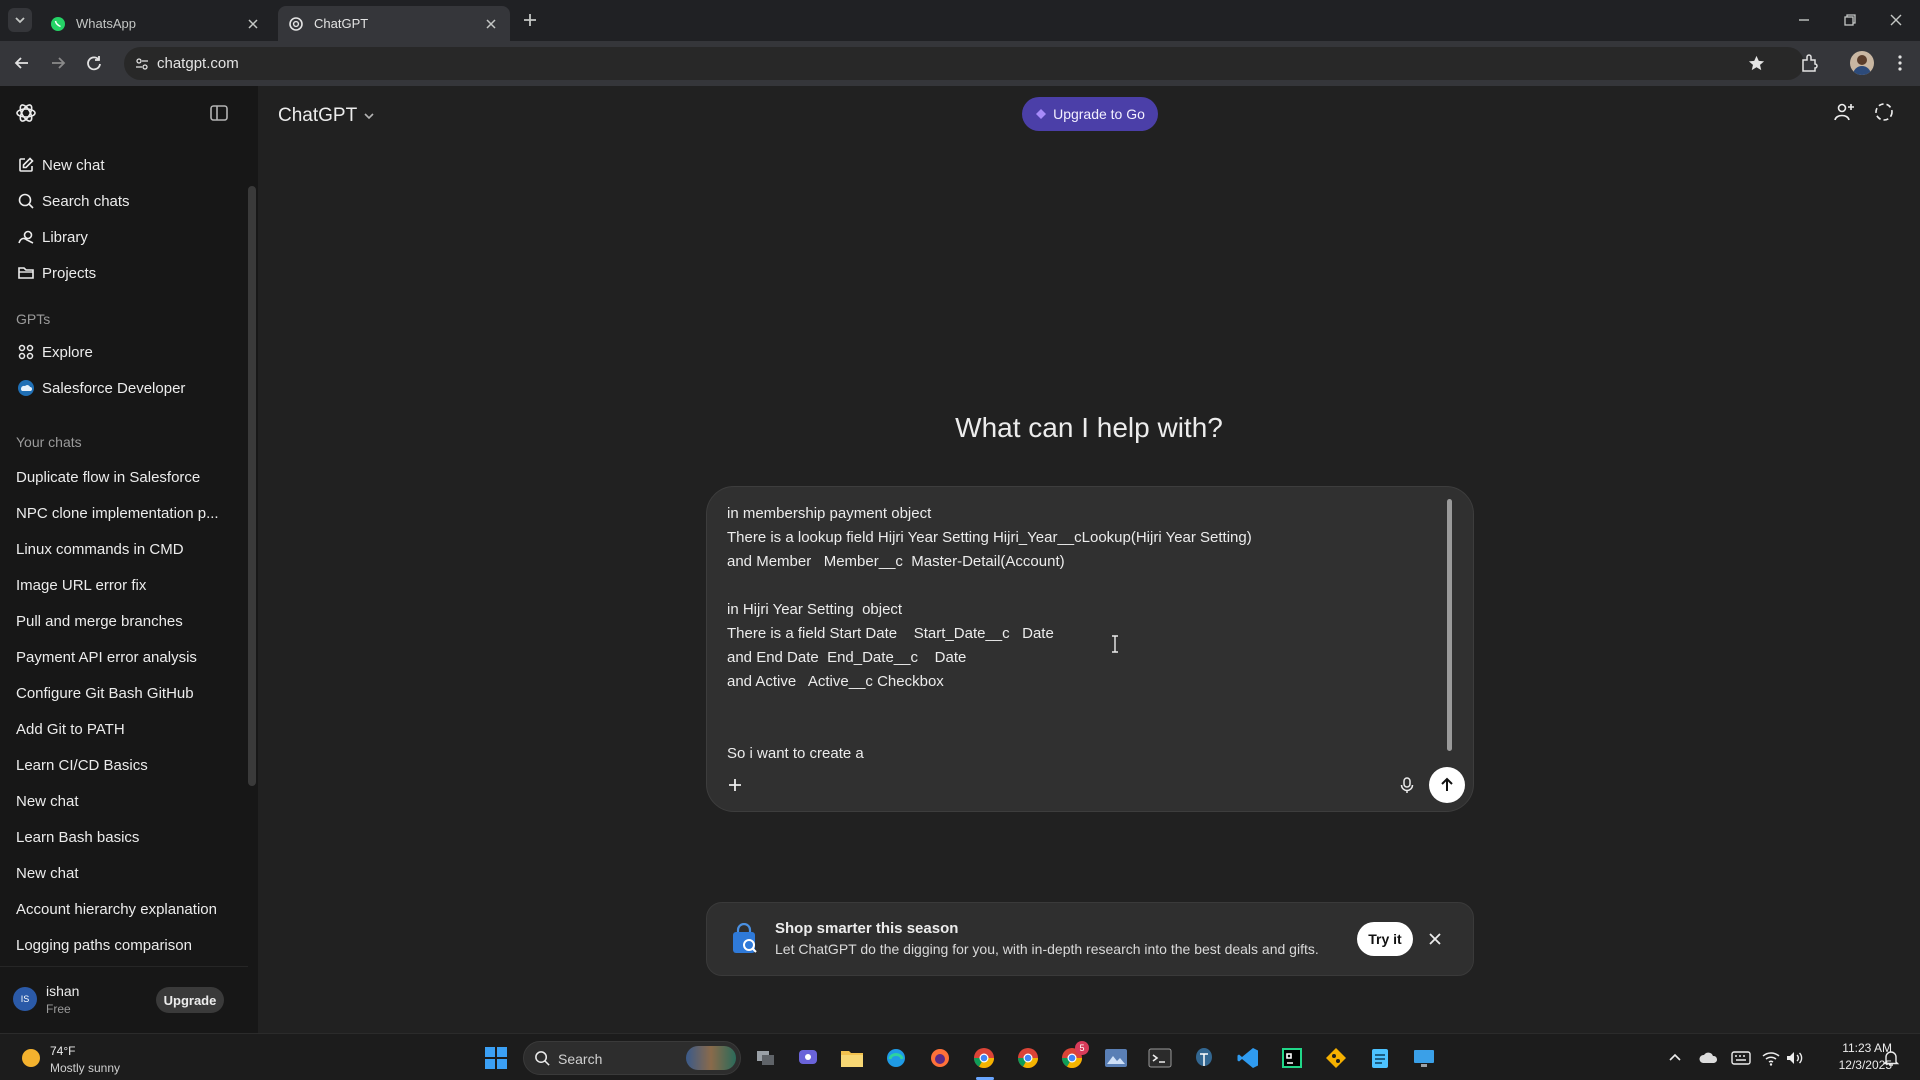 The image size is (1920, 1080). Describe the element at coordinates (1028, 1058) in the screenshot. I see `chrome-icon` at that location.